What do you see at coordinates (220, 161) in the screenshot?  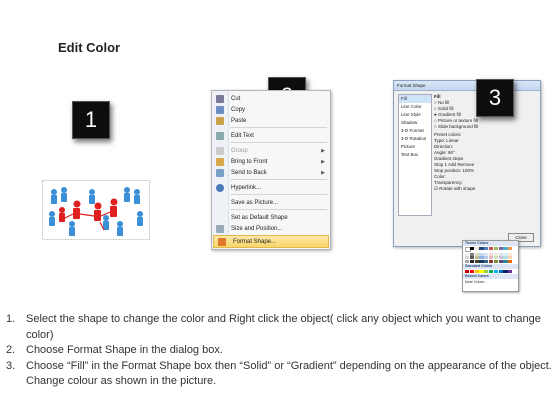 I see `bring-to-front-icon` at bounding box center [220, 161].